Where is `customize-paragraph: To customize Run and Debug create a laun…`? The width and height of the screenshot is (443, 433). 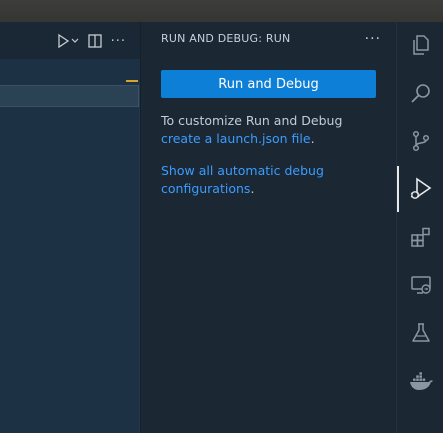 customize-paragraph: To customize Run and Debug create a laun… is located at coordinates (271, 130).